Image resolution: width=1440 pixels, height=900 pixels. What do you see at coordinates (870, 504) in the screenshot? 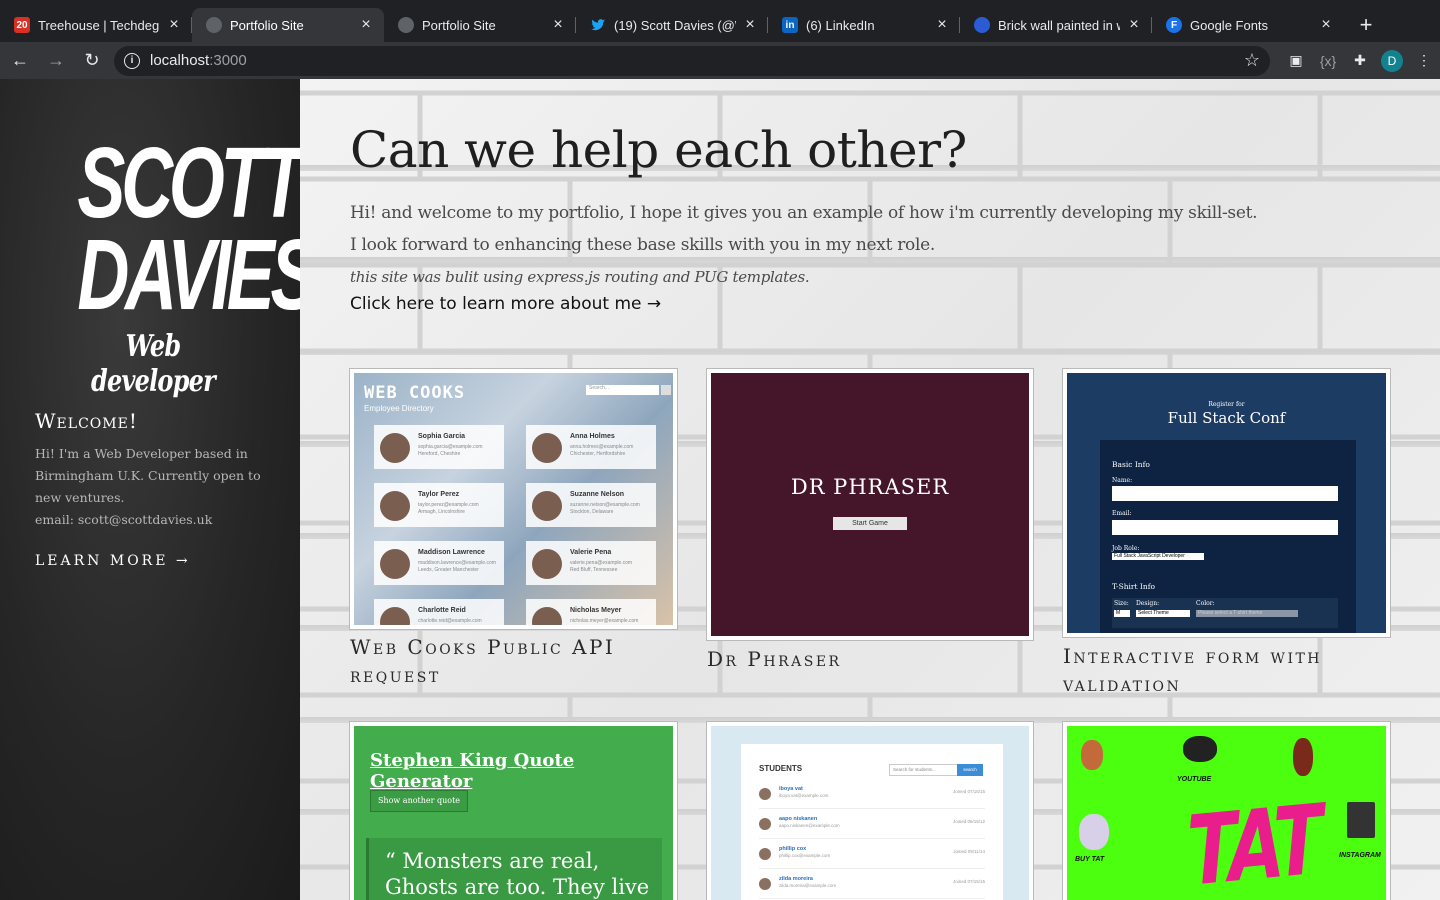
I see `project-thumbnail-dr-phraser: DR PHRASER Start Game` at bounding box center [870, 504].